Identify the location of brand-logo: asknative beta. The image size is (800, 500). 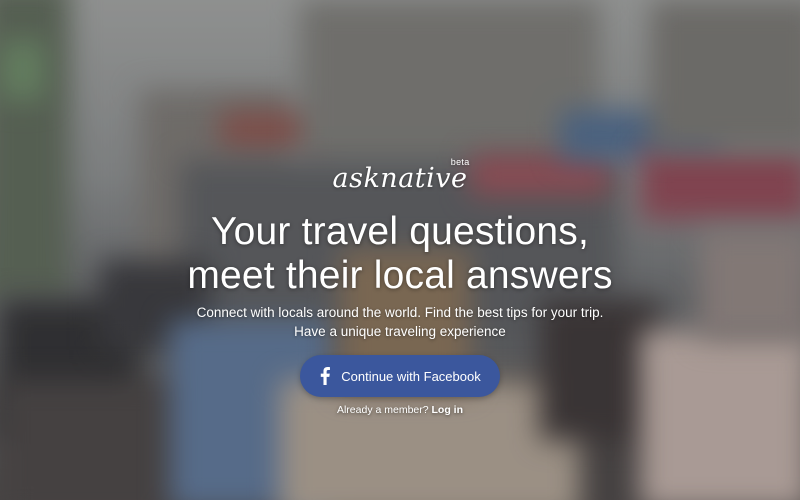
(400, 175).